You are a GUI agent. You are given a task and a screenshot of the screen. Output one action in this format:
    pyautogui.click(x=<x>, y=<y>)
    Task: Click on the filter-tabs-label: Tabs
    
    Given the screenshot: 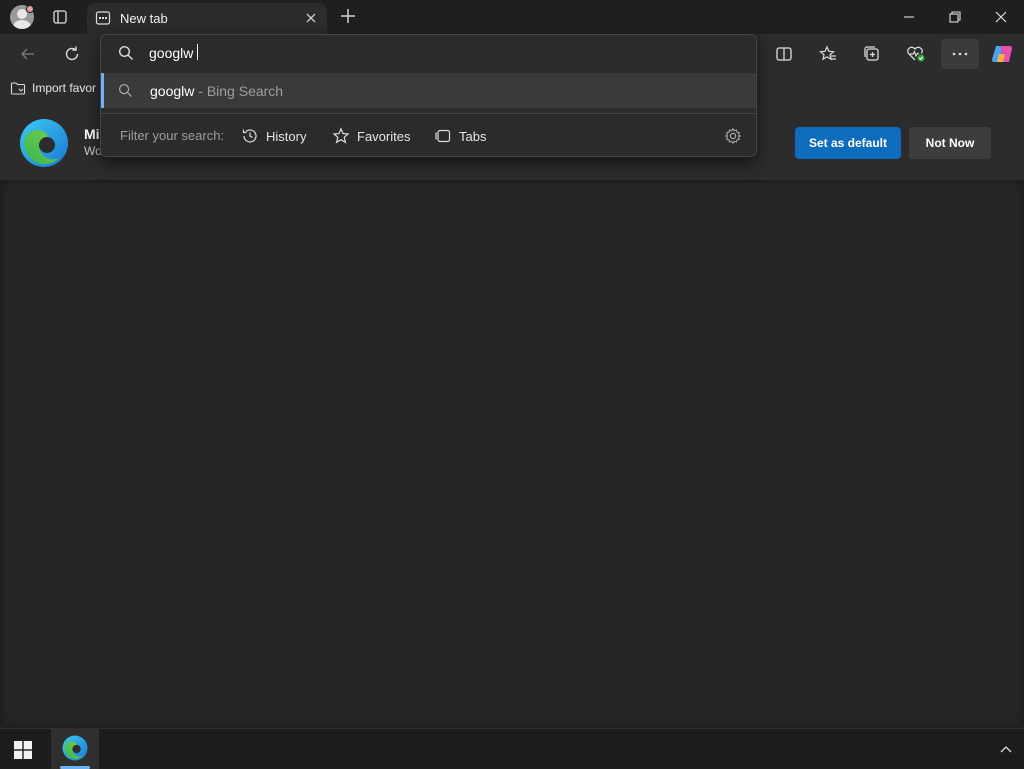 What is the action you would take?
    pyautogui.click(x=473, y=136)
    